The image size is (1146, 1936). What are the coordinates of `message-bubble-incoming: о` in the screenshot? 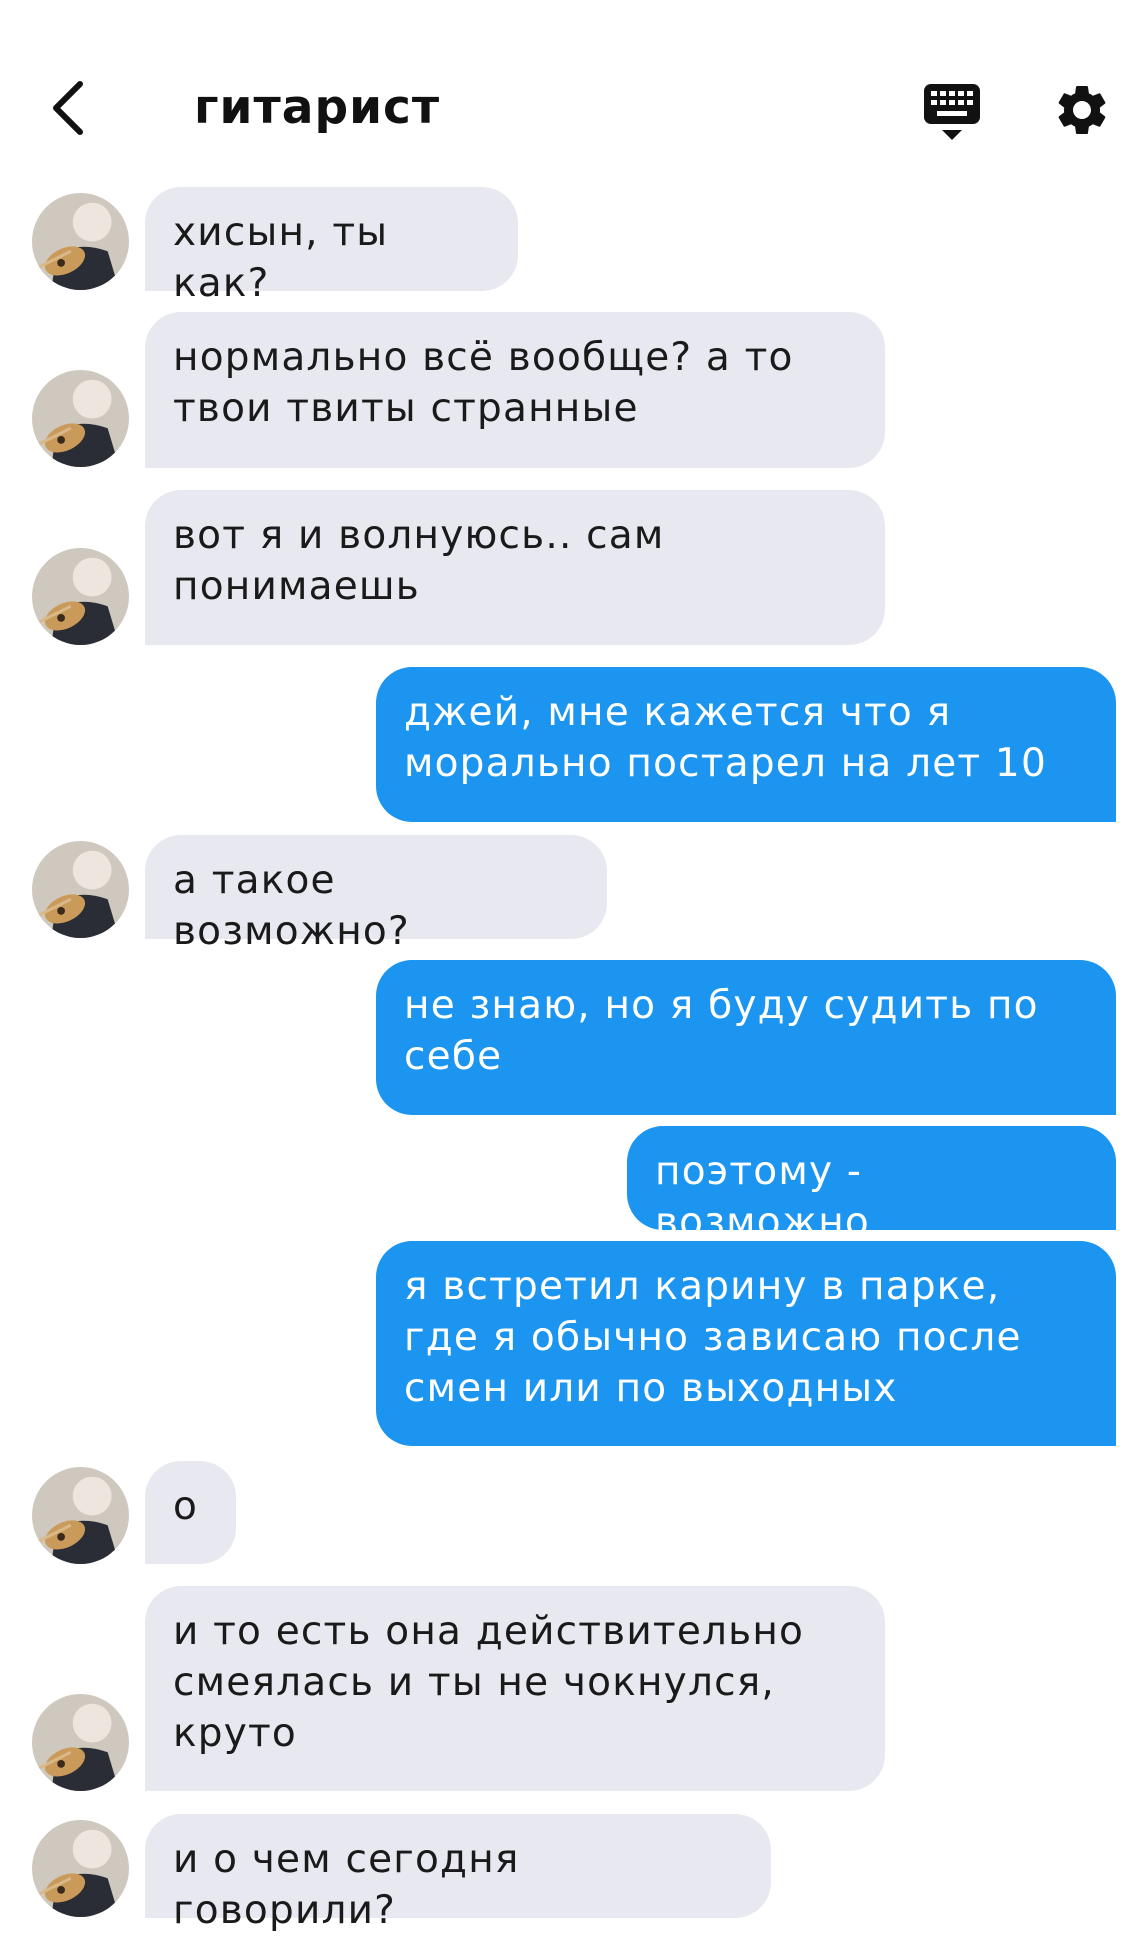 It's located at (190, 1512).